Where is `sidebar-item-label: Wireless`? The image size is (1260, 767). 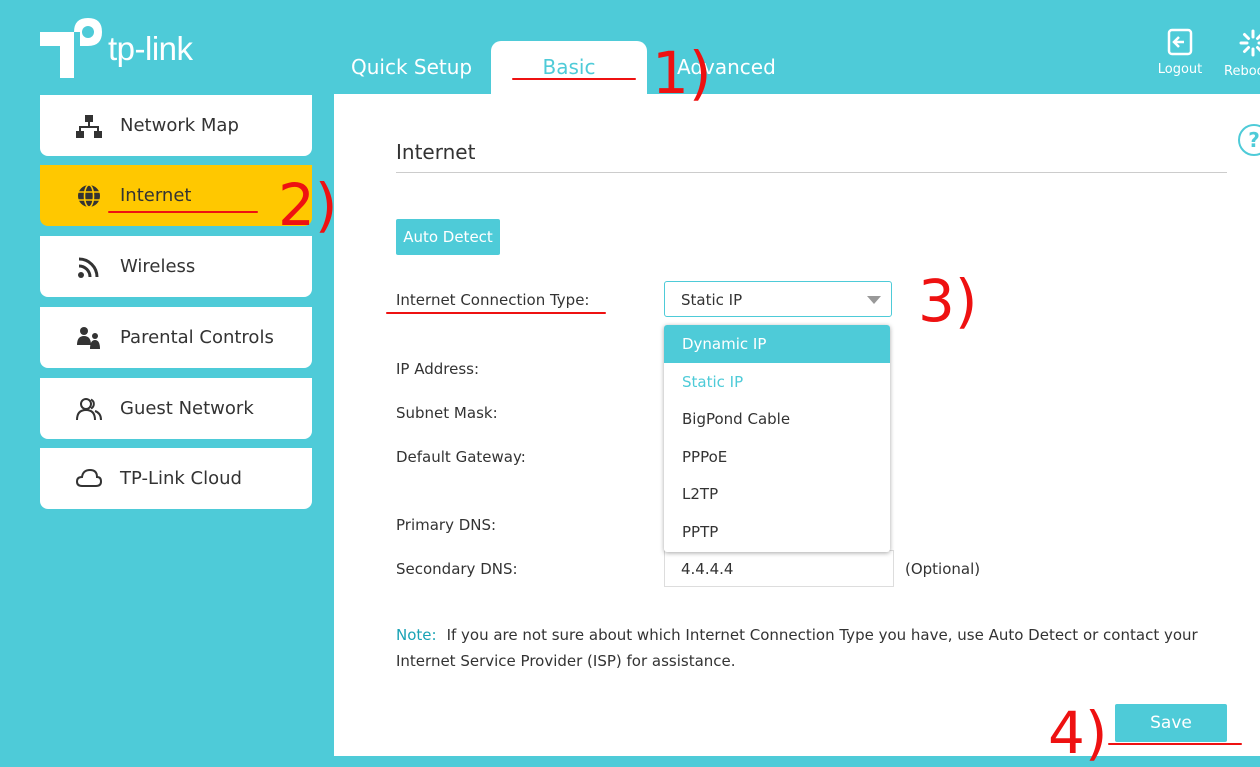
sidebar-item-label: Wireless is located at coordinates (157, 266).